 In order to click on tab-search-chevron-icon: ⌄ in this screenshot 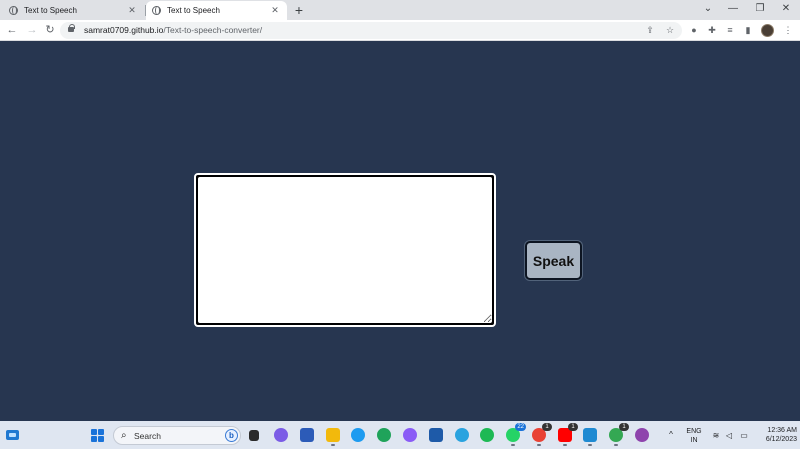, I will do `click(708, 9)`.